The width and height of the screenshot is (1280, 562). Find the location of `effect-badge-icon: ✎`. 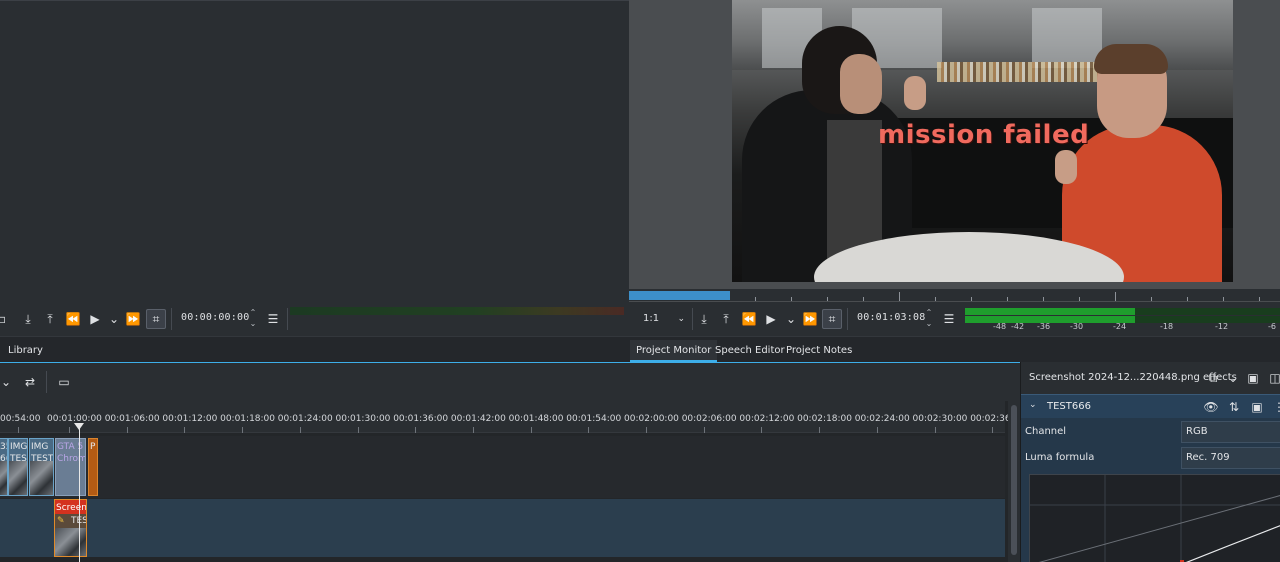

effect-badge-icon: ✎ is located at coordinates (61, 521).